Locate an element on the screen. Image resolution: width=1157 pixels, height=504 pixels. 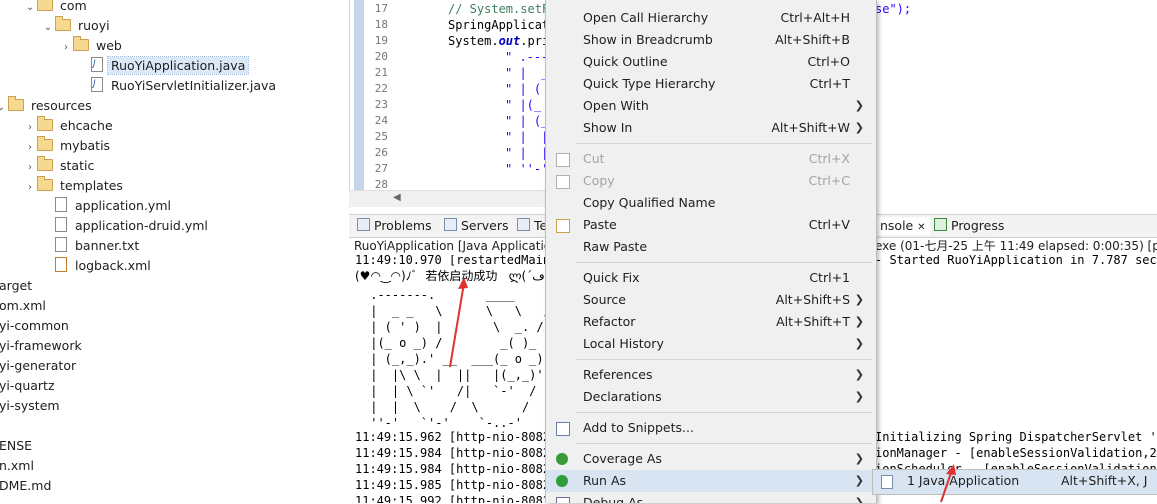
menu-item-quick-fix: Quick Fix Ctrl+1 is located at coordinates (711, 278).